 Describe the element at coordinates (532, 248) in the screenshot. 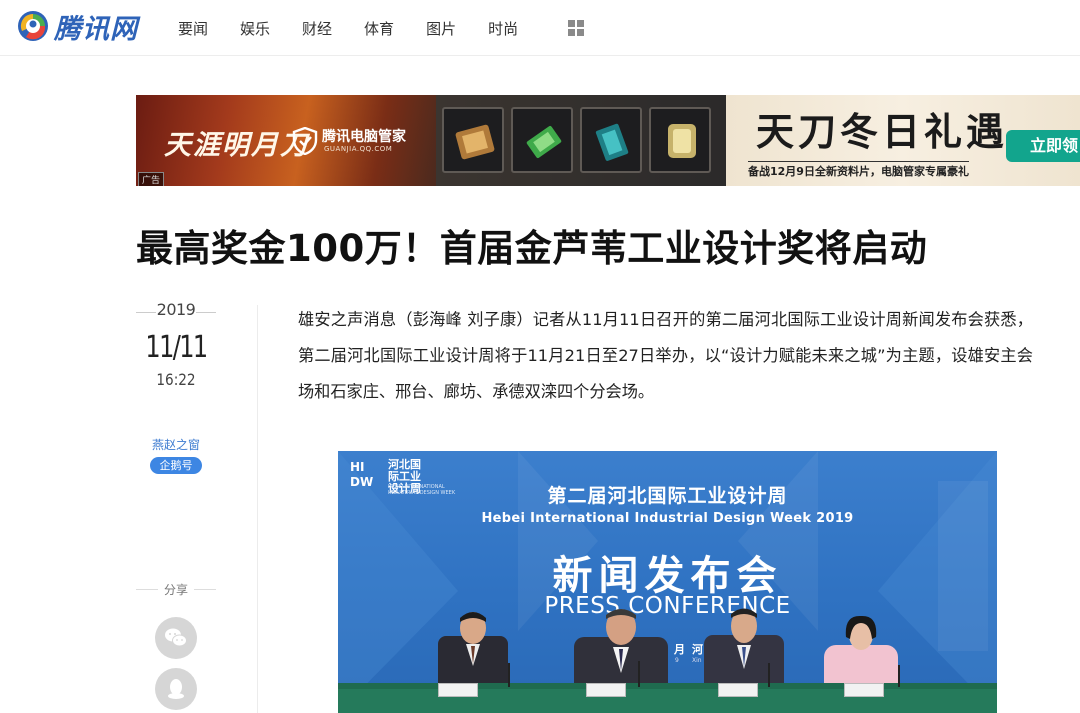

I see `article-headline: 最高奖金100万！首届金芦苇工业设计奖将启动` at that location.